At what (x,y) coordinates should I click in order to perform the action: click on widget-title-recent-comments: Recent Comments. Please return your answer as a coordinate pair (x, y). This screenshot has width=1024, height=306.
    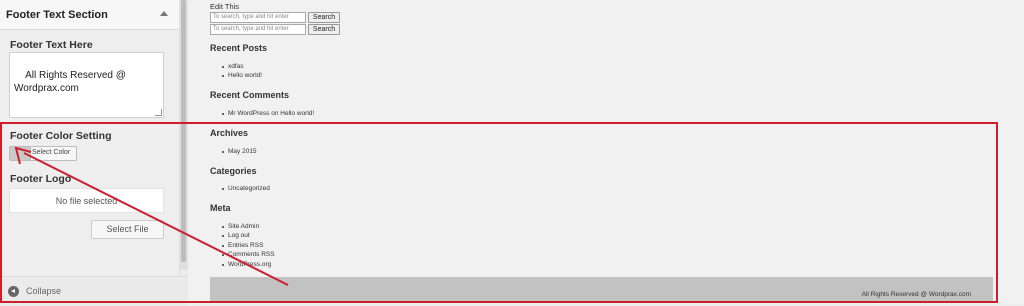
    Looking at the image, I should click on (250, 95).